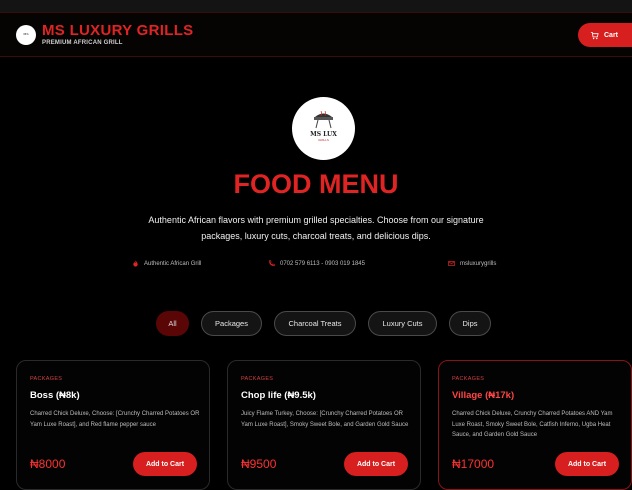 The image size is (632, 490). I want to click on filter-packages: Packages, so click(231, 323).